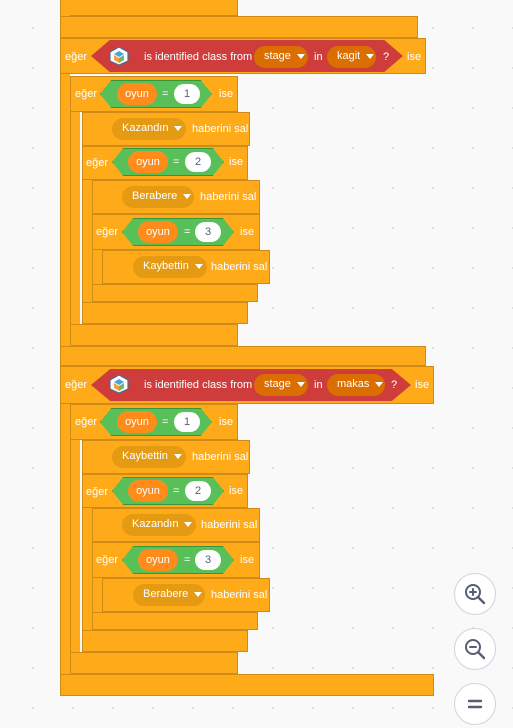  Describe the element at coordinates (175, 293) in the screenshot. I see `g1-if3-end` at that location.